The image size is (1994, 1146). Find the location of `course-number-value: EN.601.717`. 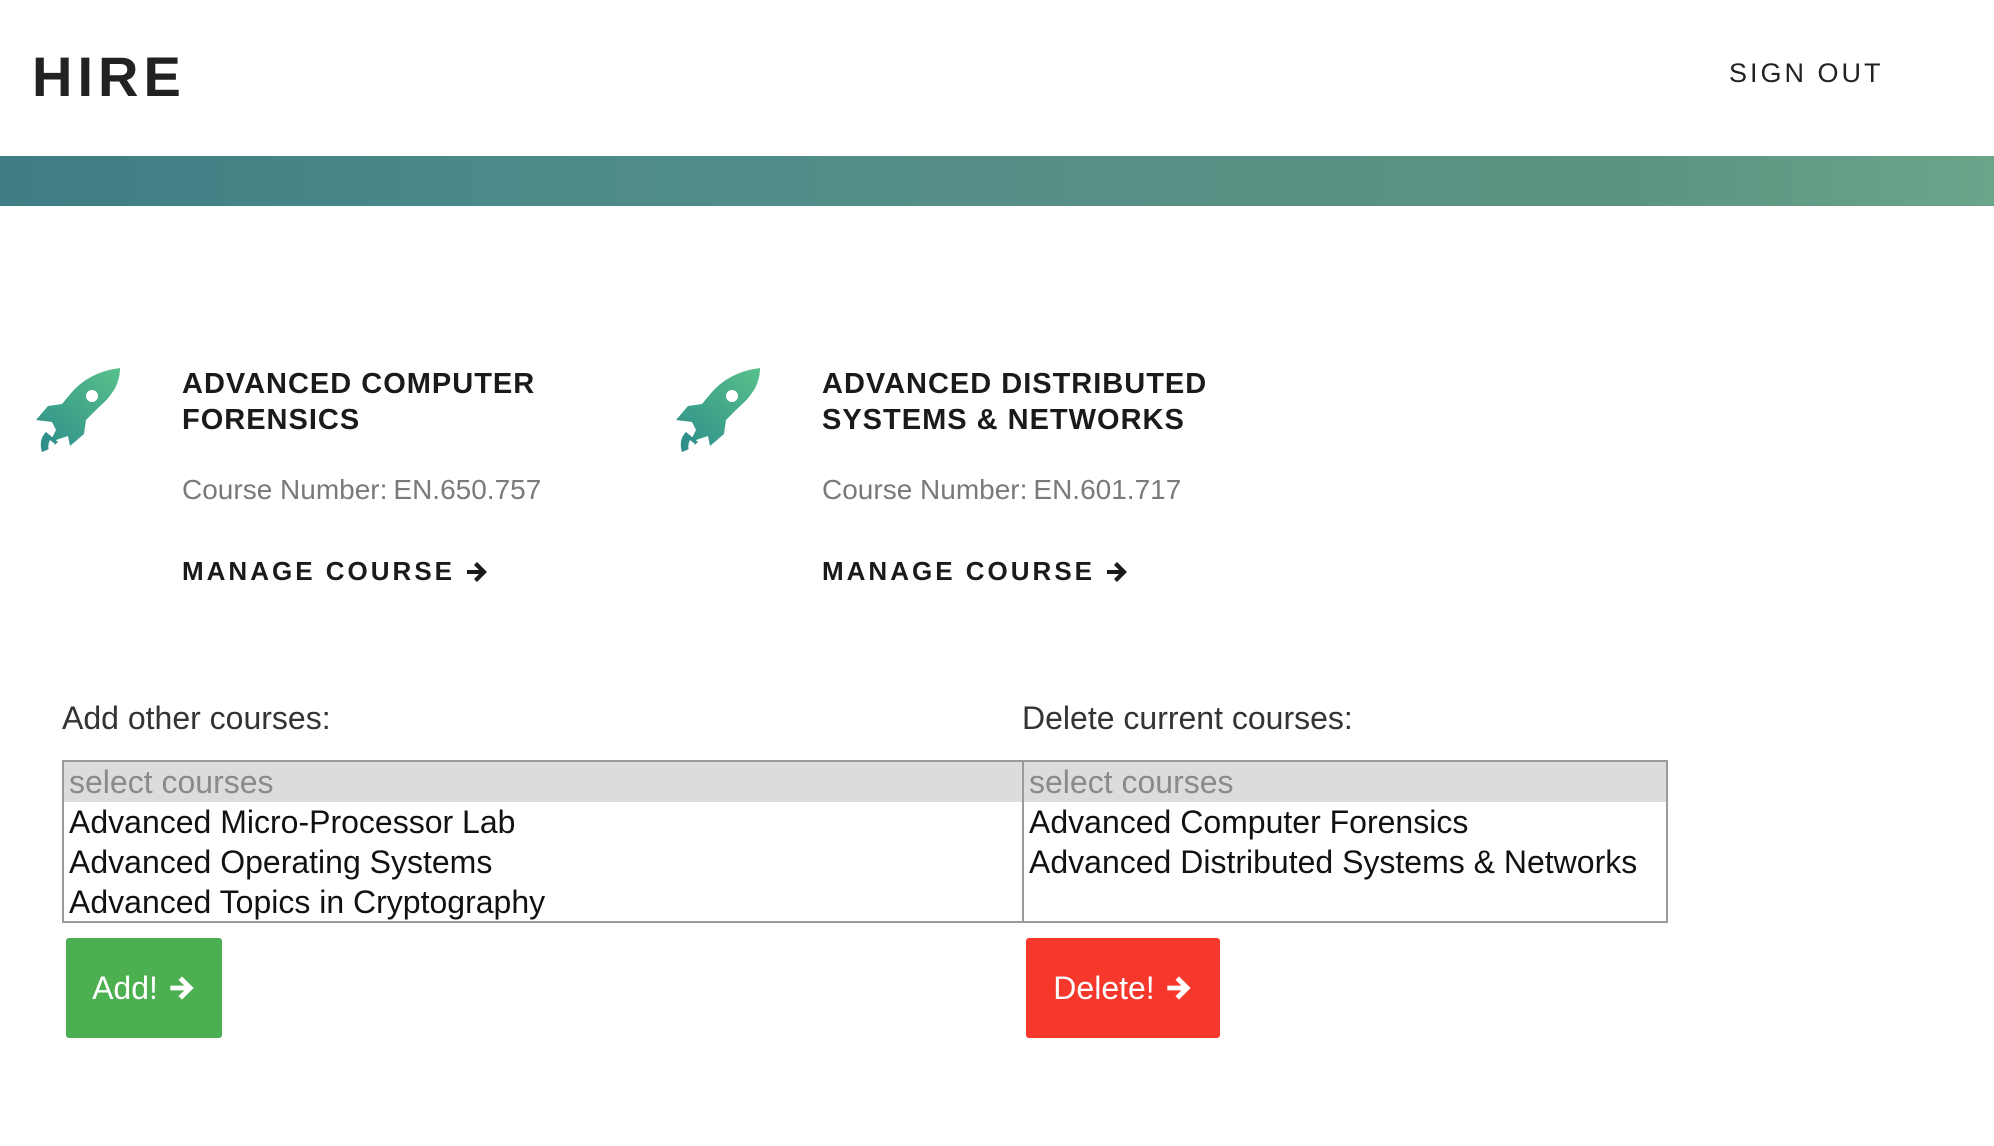

course-number-value: EN.601.717 is located at coordinates (1107, 489).